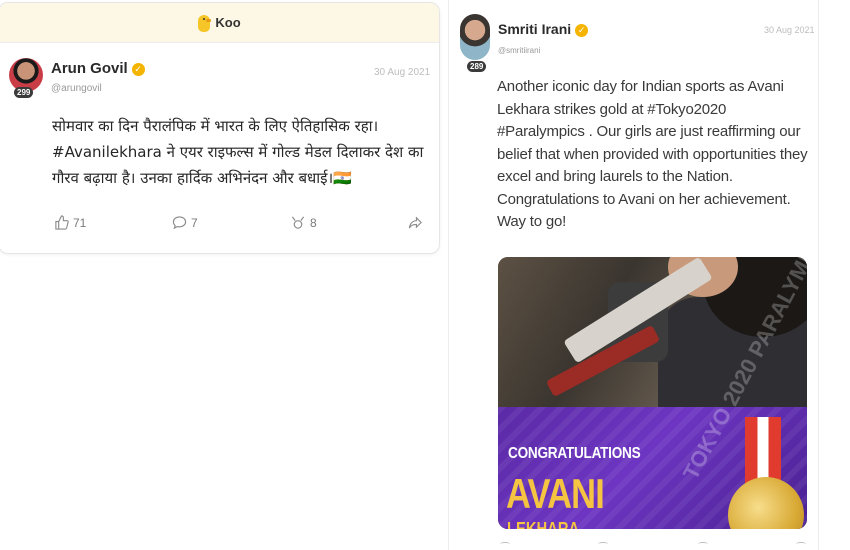 The width and height of the screenshot is (850, 550). I want to click on comment-button: 7, so click(185, 222).